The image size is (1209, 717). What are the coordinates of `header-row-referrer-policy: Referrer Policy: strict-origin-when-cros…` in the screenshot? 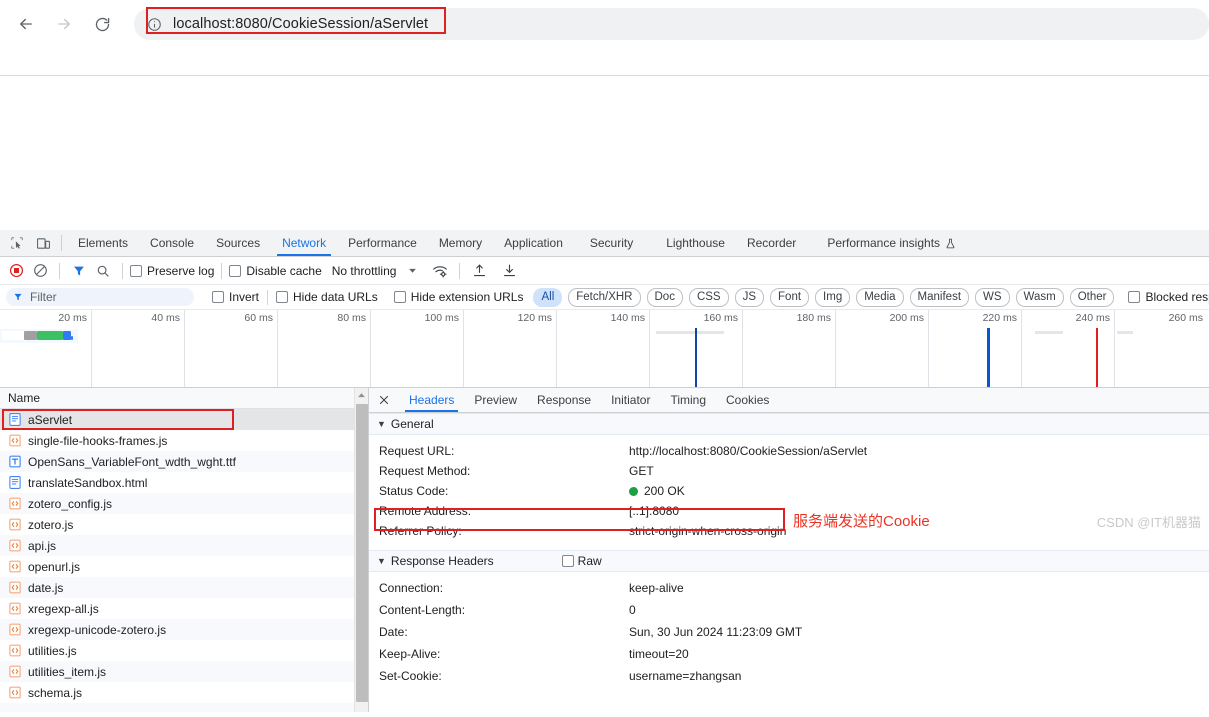 It's located at (789, 531).